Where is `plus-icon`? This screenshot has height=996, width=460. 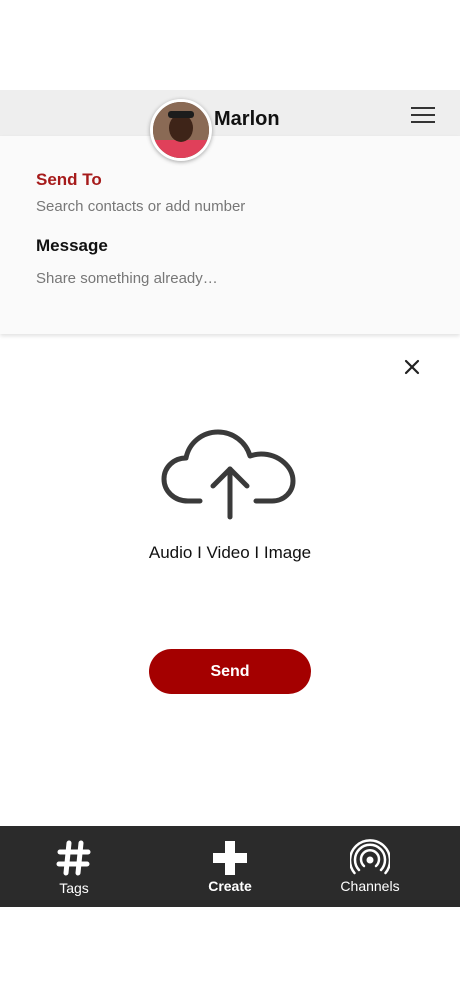
plus-icon is located at coordinates (230, 858).